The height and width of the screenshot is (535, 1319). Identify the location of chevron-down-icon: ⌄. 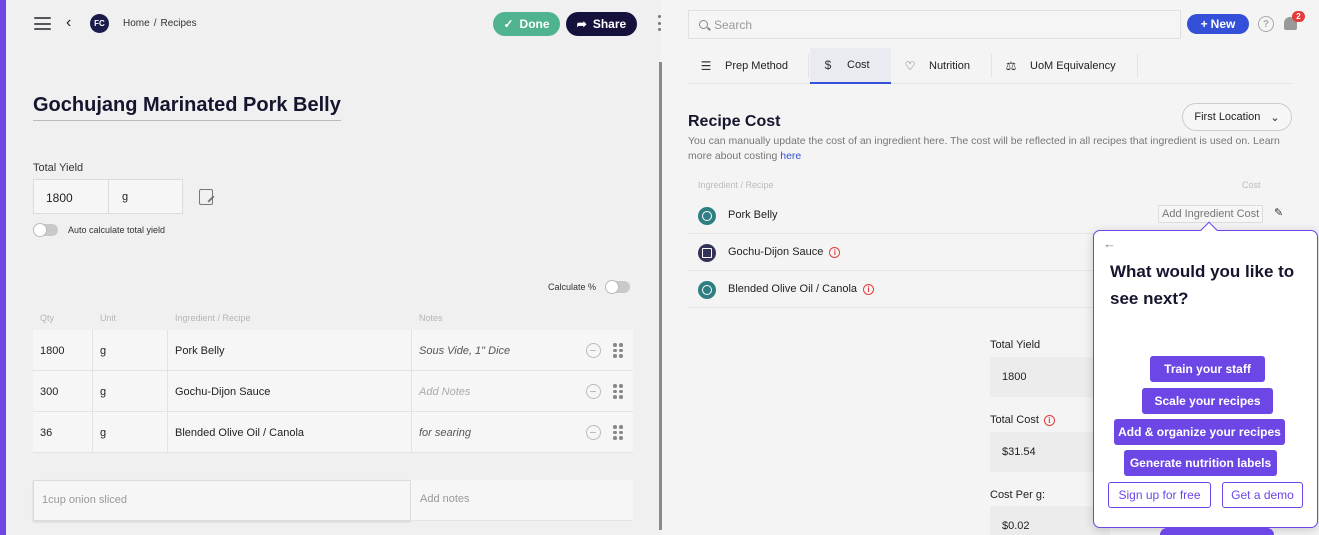
(1275, 117).